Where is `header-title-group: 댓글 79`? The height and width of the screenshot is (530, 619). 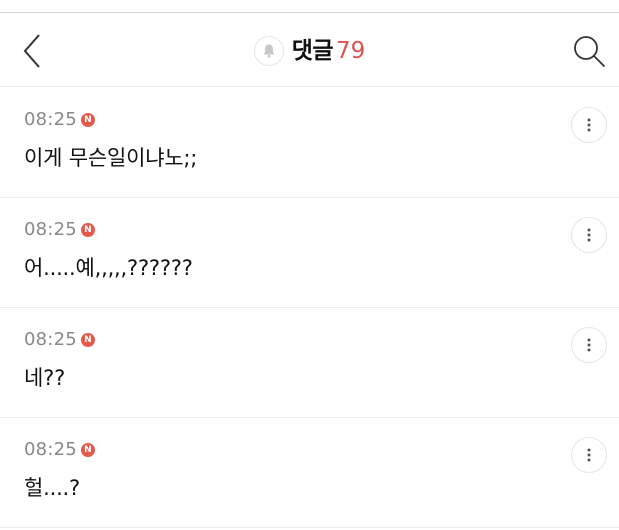 header-title-group: 댓글 79 is located at coordinates (309, 51).